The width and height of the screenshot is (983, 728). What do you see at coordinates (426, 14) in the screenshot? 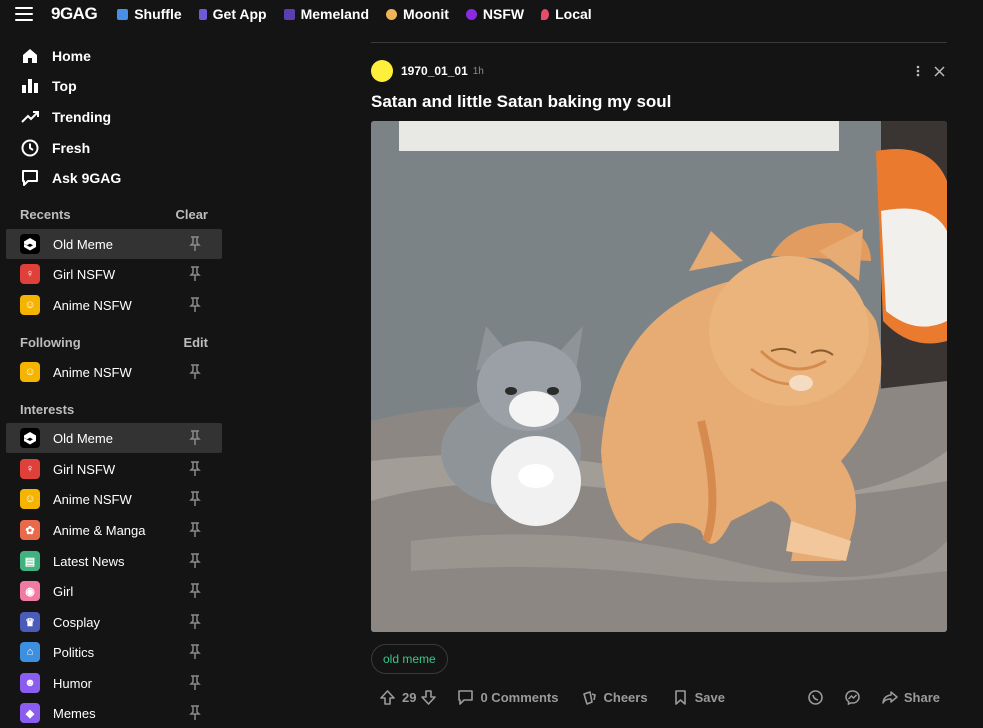
I see `nav-moonit-label: Moonit` at bounding box center [426, 14].